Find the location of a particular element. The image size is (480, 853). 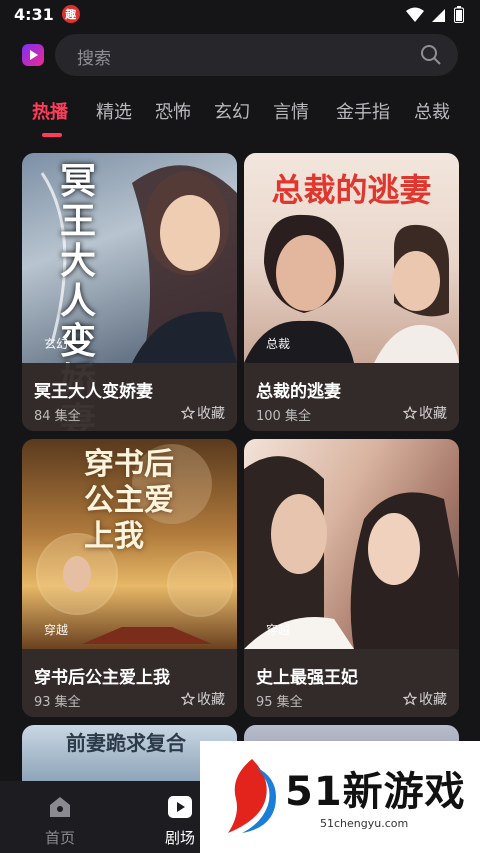

card-title: 穿书后公主爱上我 is located at coordinates (102, 678).